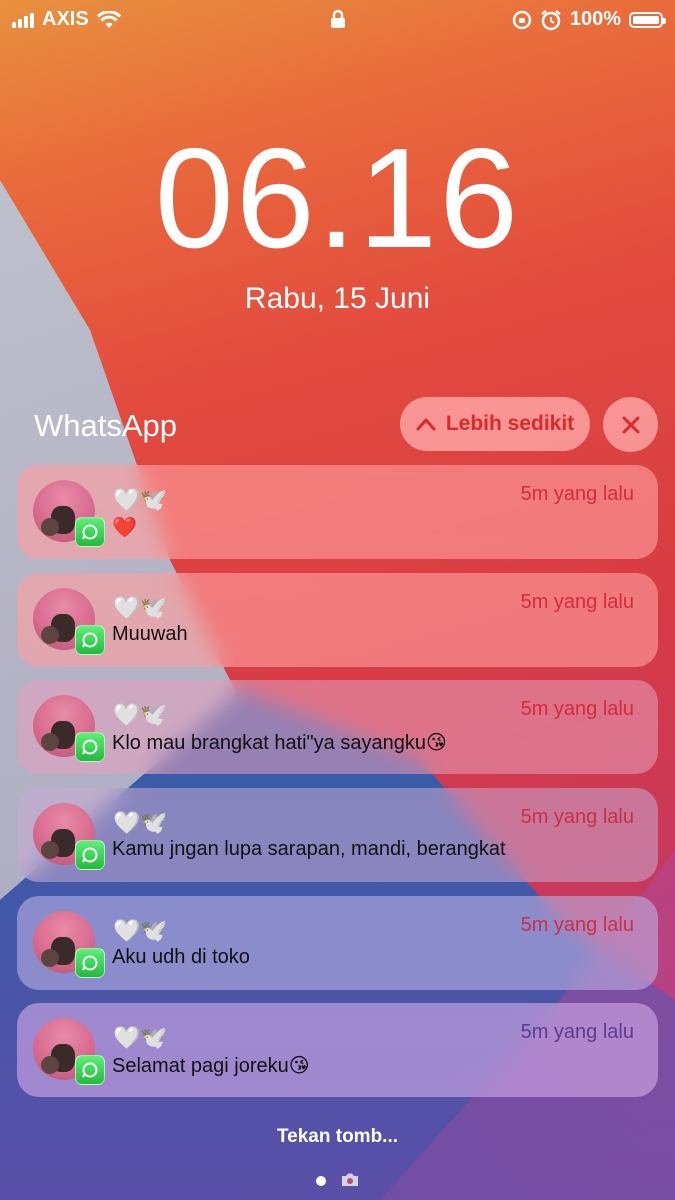 This screenshot has width=675, height=1200. I want to click on signal-icon, so click(23, 20).